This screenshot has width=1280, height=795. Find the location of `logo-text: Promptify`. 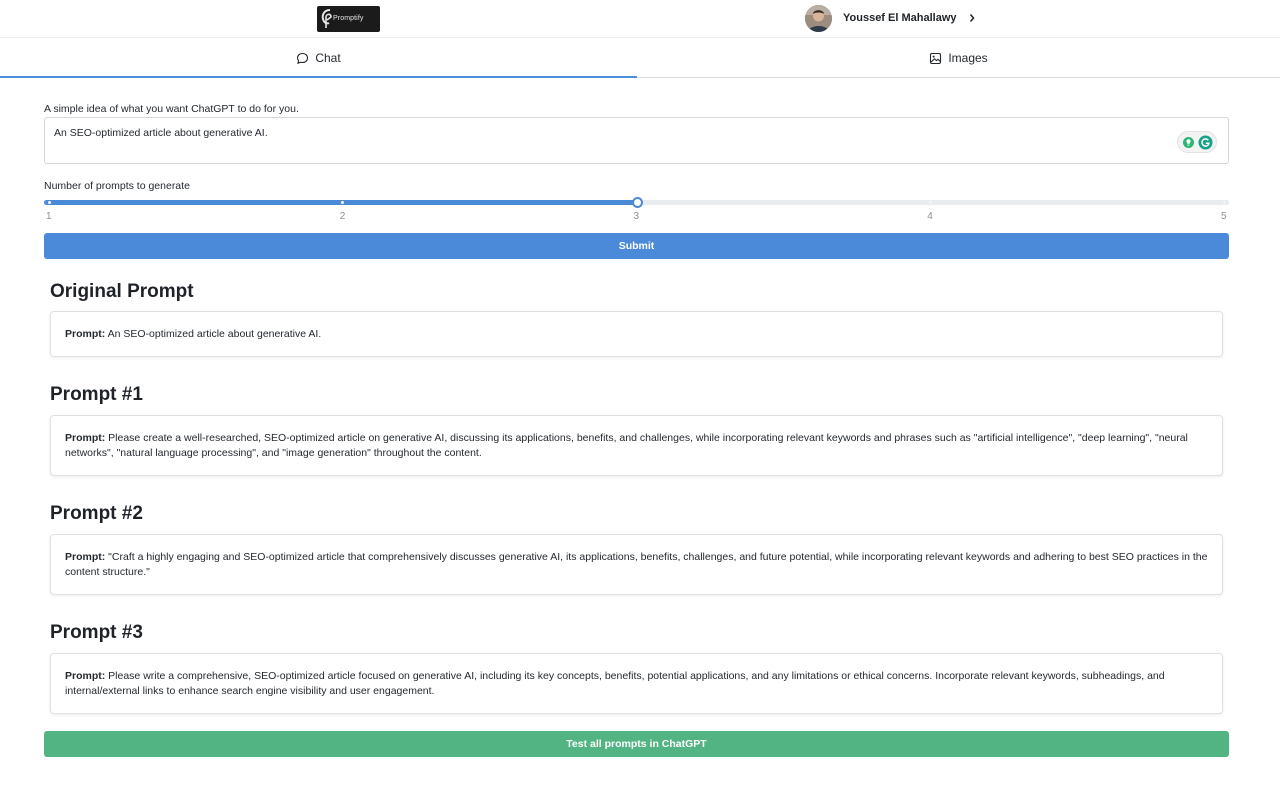

logo-text: Promptify is located at coordinates (348, 18).